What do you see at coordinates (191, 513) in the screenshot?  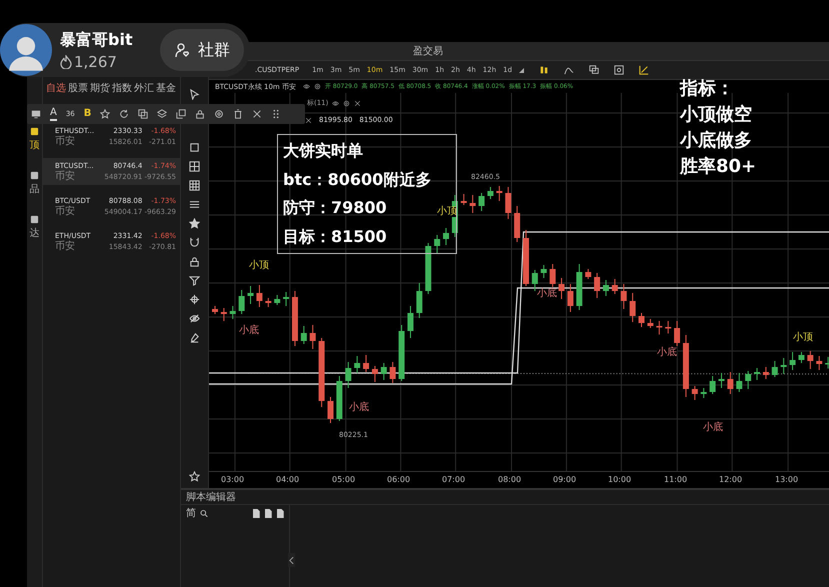 I see `filter-toggle: 简` at bounding box center [191, 513].